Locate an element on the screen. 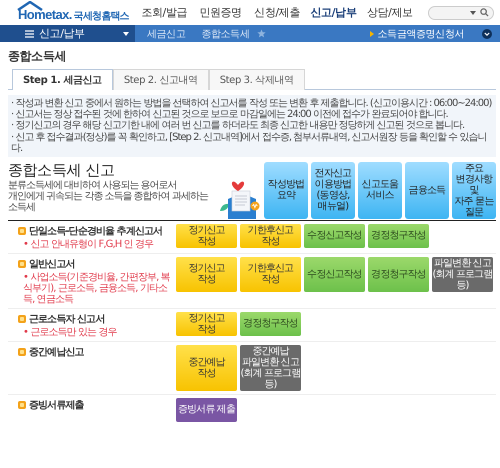 Image resolution: width=500 pixels, height=468 pixels. help-link-button: 작성방법 요약 is located at coordinates (286, 190).